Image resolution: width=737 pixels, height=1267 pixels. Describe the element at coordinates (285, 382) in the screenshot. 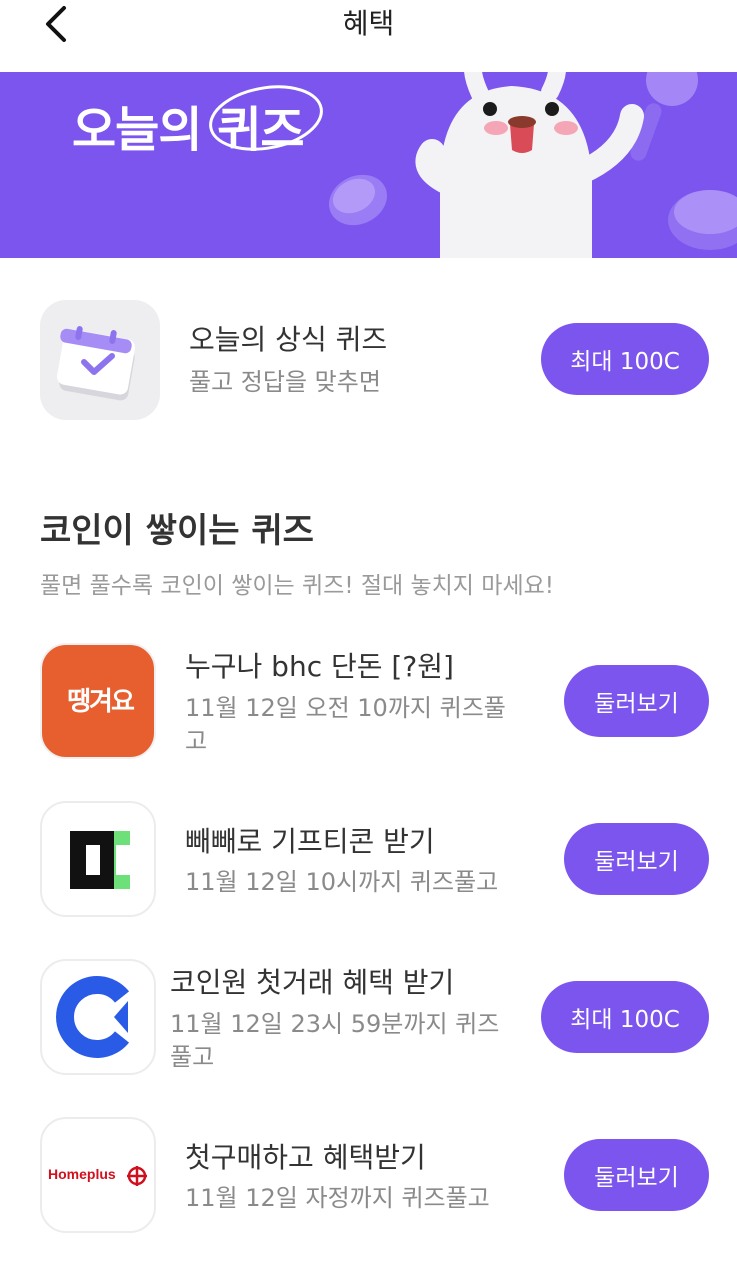

I see `daily-quiz-subtitle: 풀고 정답을 맞추면` at that location.